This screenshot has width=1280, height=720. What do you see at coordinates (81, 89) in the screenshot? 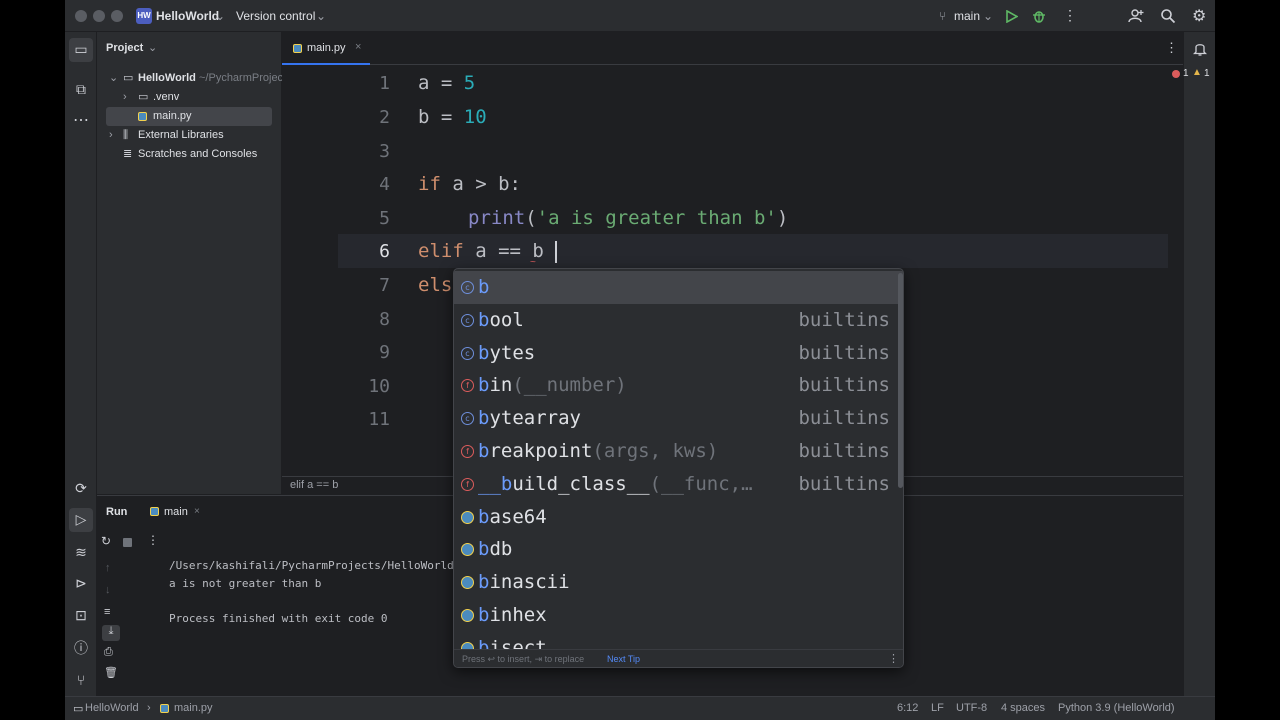
I see `structure-icon: ⧉` at bounding box center [81, 89].